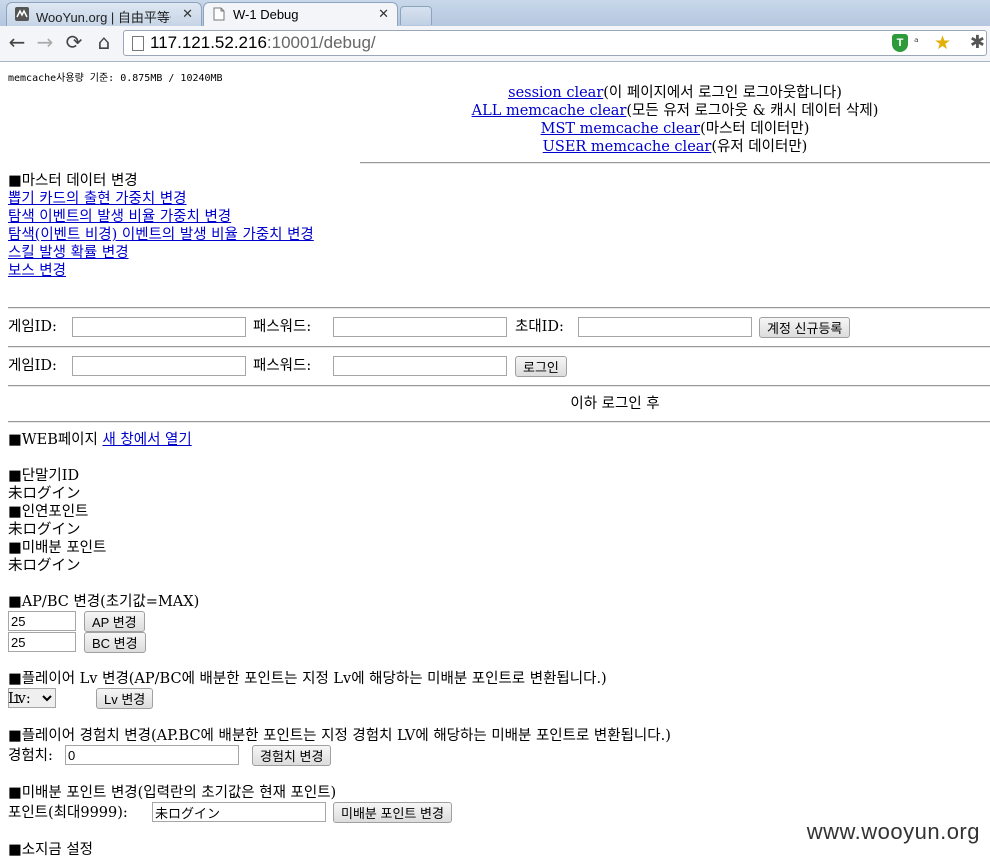 This screenshot has height=860, width=990. I want to click on bc-input, so click(42, 642).